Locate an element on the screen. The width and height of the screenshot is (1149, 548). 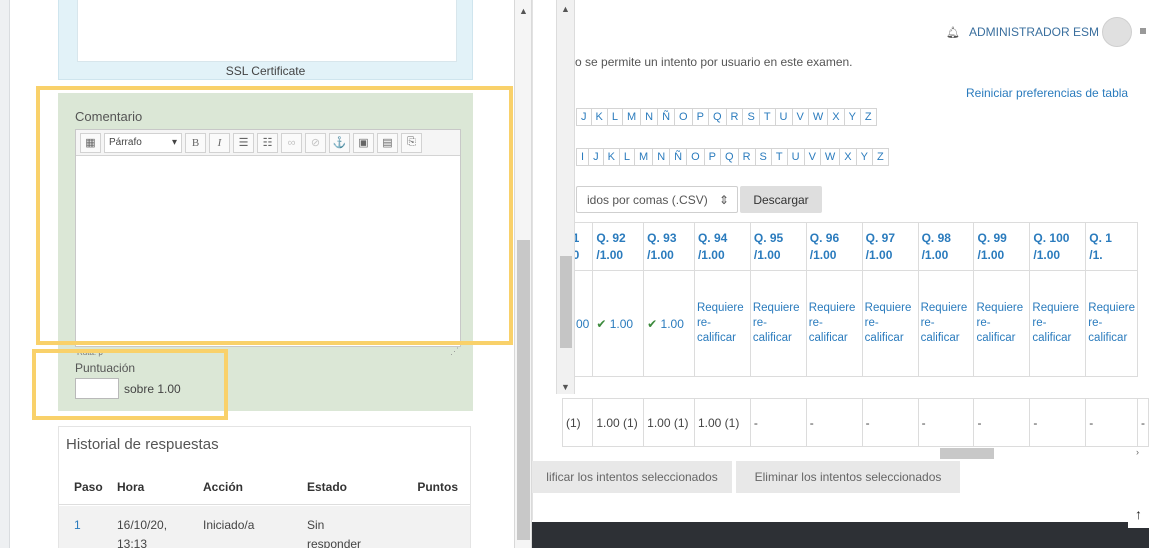
popup-scrollbar: ▲ is located at coordinates (523, 274).